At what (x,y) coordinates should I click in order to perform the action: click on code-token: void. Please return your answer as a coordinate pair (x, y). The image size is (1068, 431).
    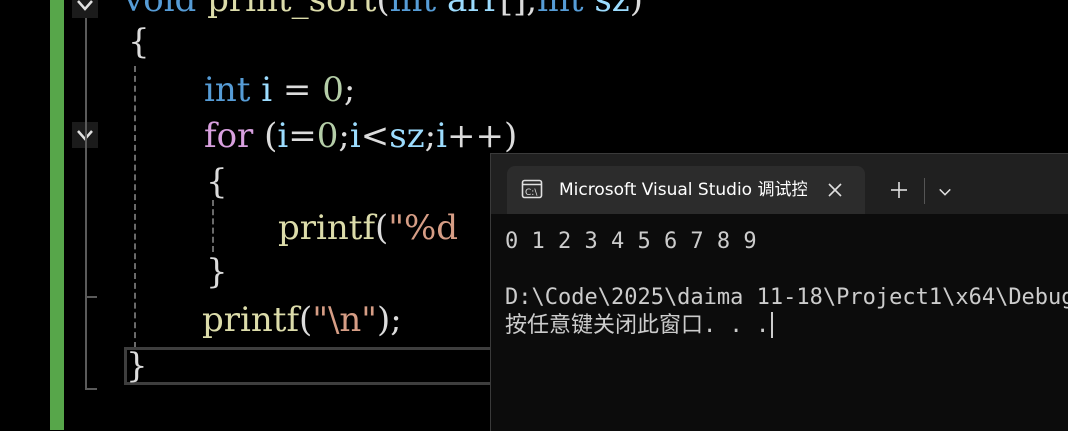
    Looking at the image, I should click on (166, 10).